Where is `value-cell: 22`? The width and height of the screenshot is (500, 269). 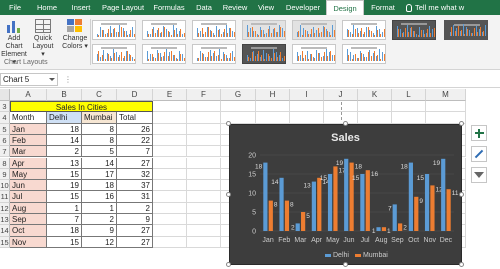
value-cell: 22 is located at coordinates (135, 140).